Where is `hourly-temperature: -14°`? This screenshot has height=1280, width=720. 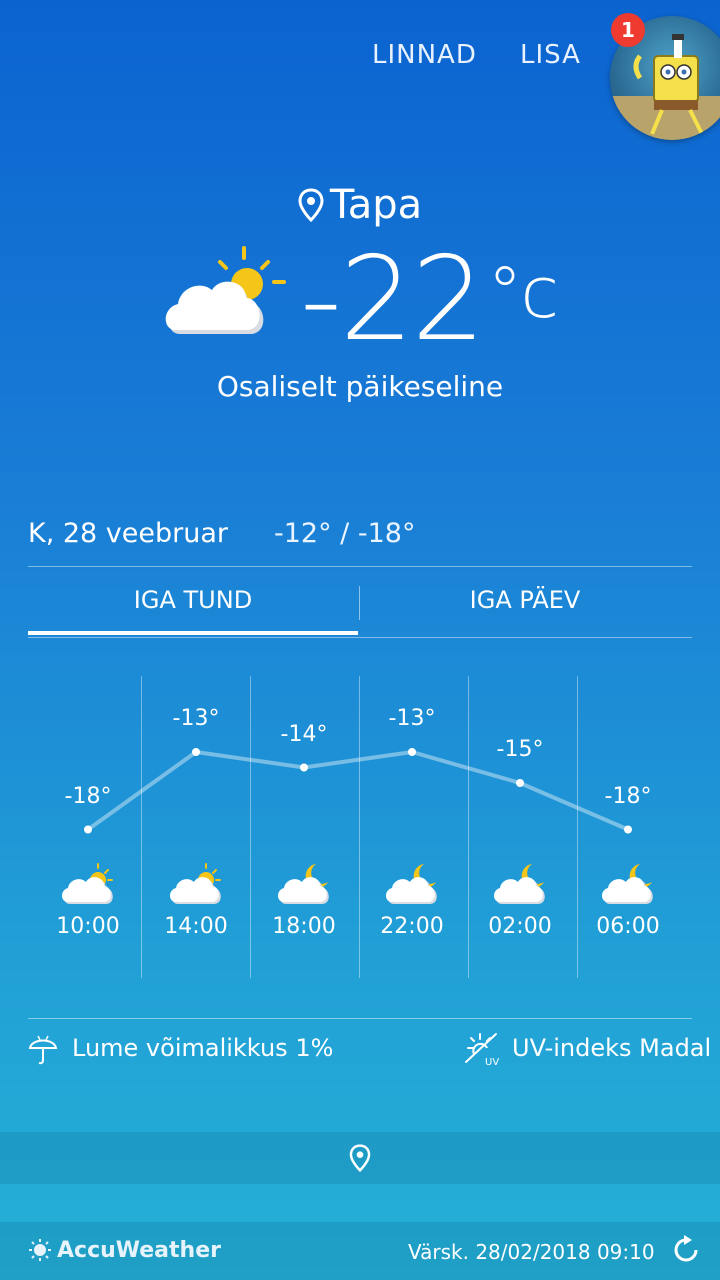 hourly-temperature: -14° is located at coordinates (304, 734).